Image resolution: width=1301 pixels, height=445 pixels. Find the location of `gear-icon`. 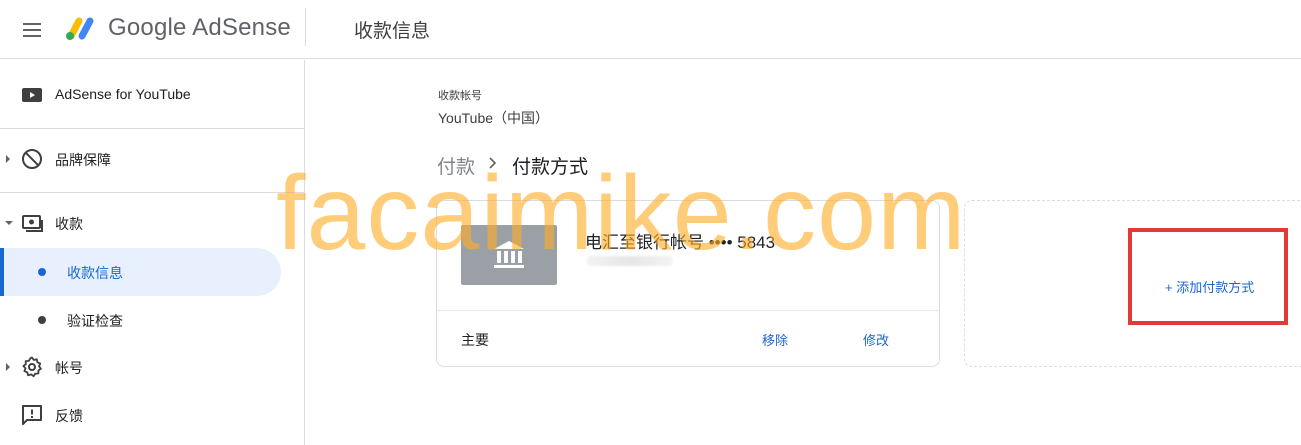

gear-icon is located at coordinates (32, 367).